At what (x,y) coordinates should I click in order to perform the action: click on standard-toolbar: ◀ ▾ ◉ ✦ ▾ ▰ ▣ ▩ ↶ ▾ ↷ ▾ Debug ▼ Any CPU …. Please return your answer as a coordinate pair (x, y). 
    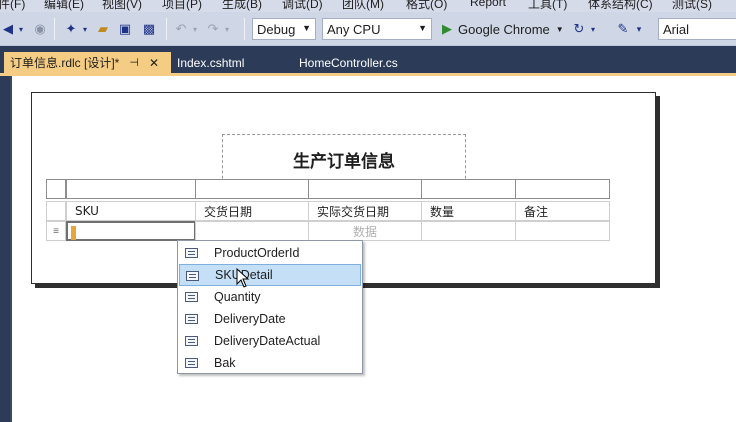
    Looking at the image, I should click on (368, 29).